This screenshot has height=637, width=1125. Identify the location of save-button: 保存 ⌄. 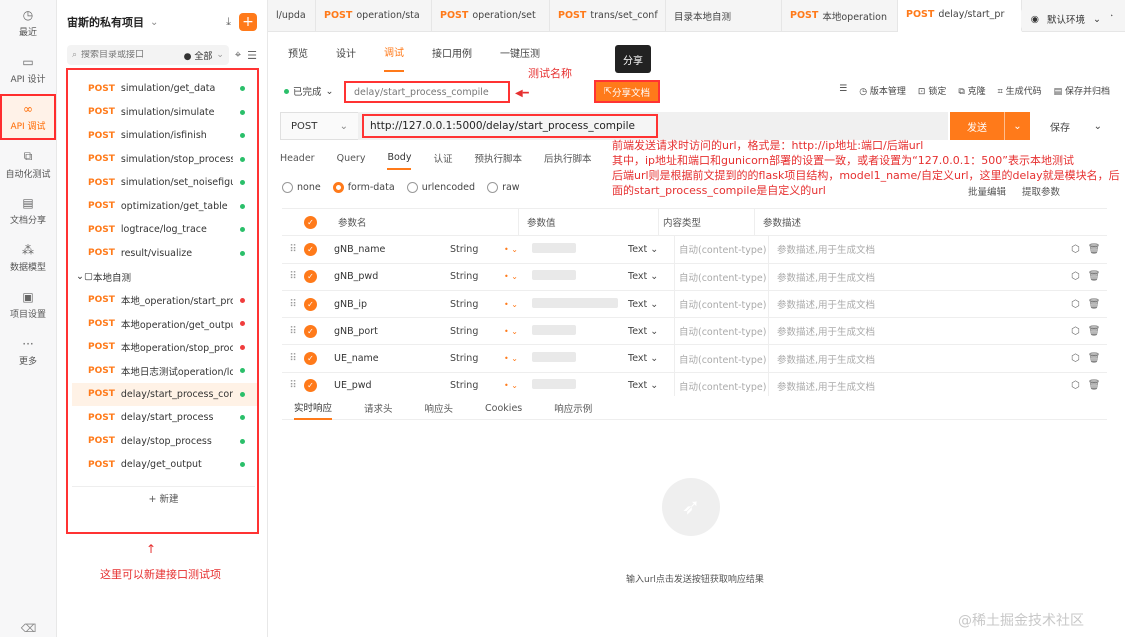
(1076, 126).